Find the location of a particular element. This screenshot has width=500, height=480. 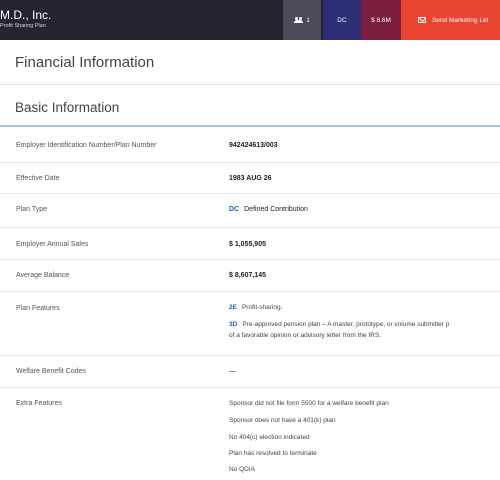

row-label: Welfare Benefit Codes is located at coordinates (51, 371).